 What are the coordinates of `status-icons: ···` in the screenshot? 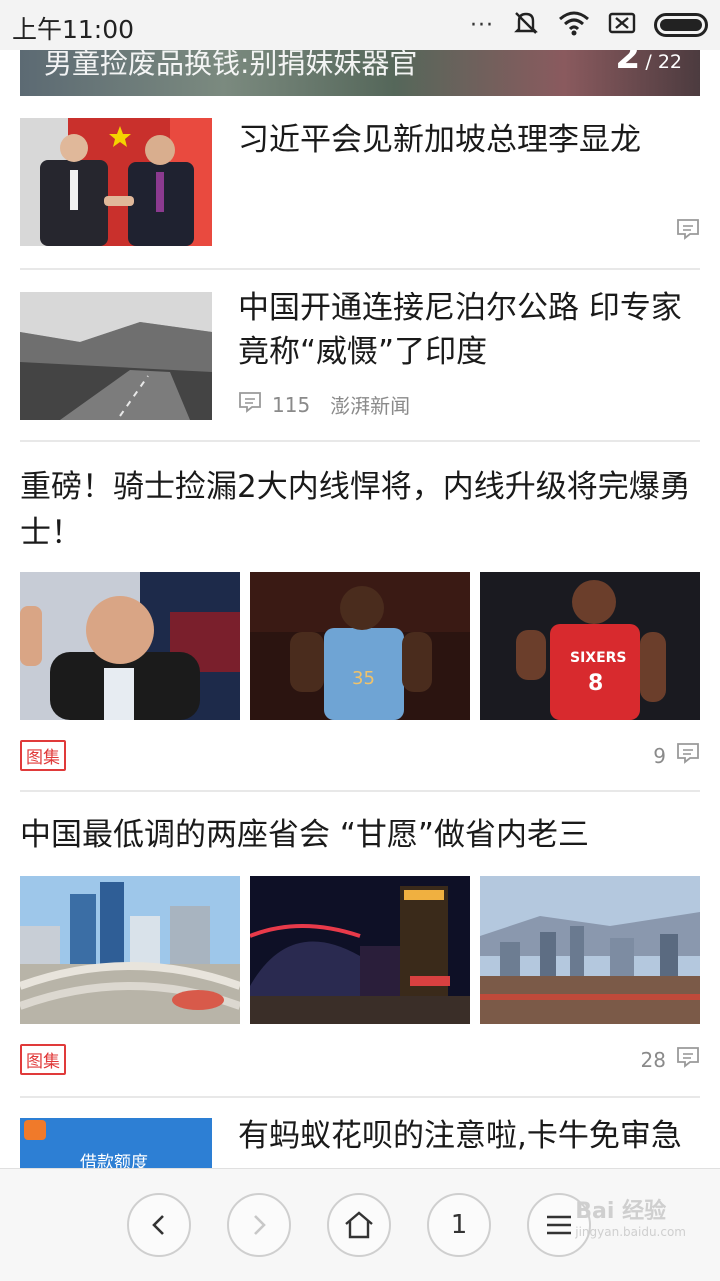 It's located at (589, 25).